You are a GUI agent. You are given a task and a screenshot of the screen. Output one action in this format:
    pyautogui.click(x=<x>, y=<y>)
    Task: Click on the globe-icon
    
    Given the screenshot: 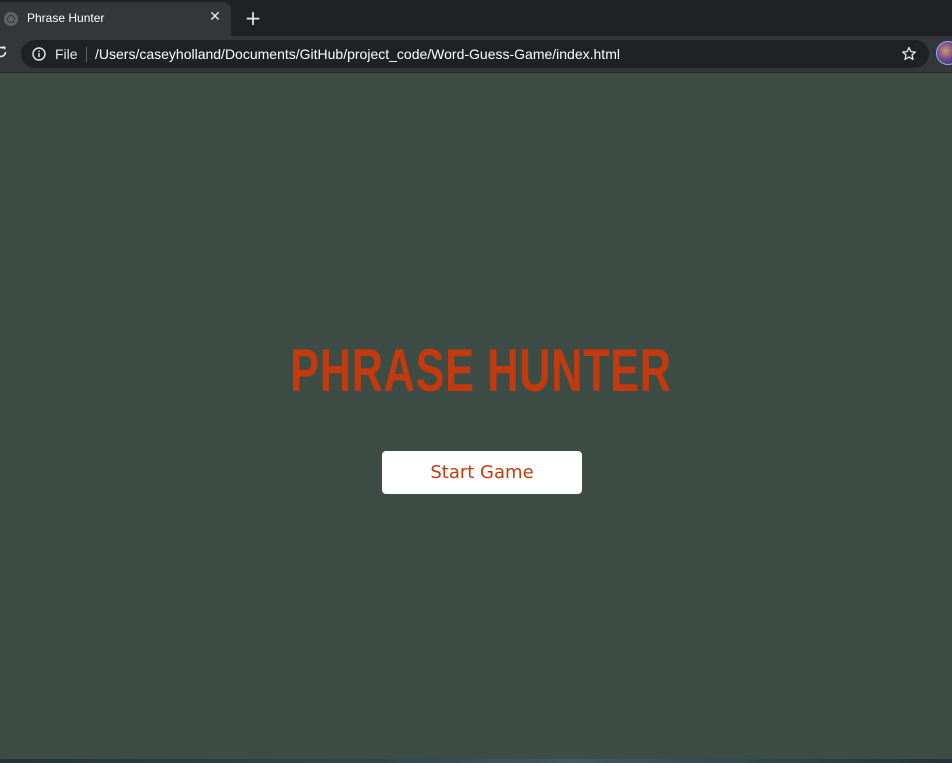 What is the action you would take?
    pyautogui.click(x=11, y=19)
    